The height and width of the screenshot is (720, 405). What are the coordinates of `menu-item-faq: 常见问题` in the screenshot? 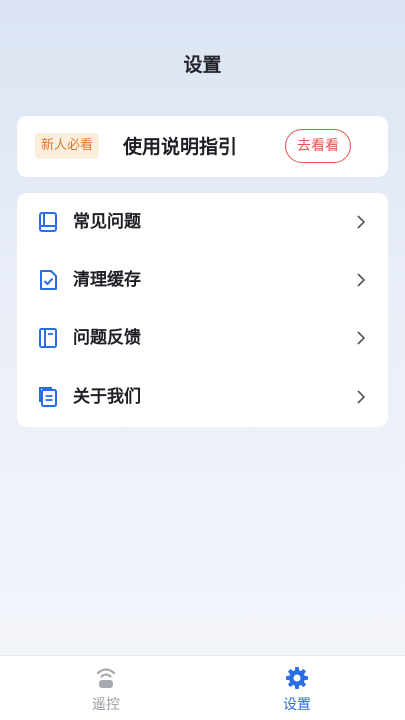 It's located at (202, 222).